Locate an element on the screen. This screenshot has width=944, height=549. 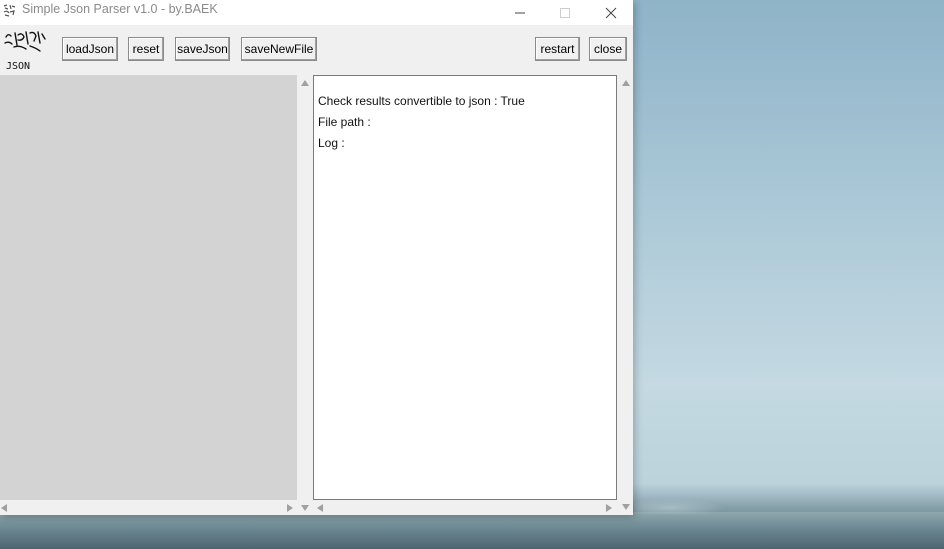
window-title: Simple Json Parser v1.0 - by.BAEK is located at coordinates (120, 9).